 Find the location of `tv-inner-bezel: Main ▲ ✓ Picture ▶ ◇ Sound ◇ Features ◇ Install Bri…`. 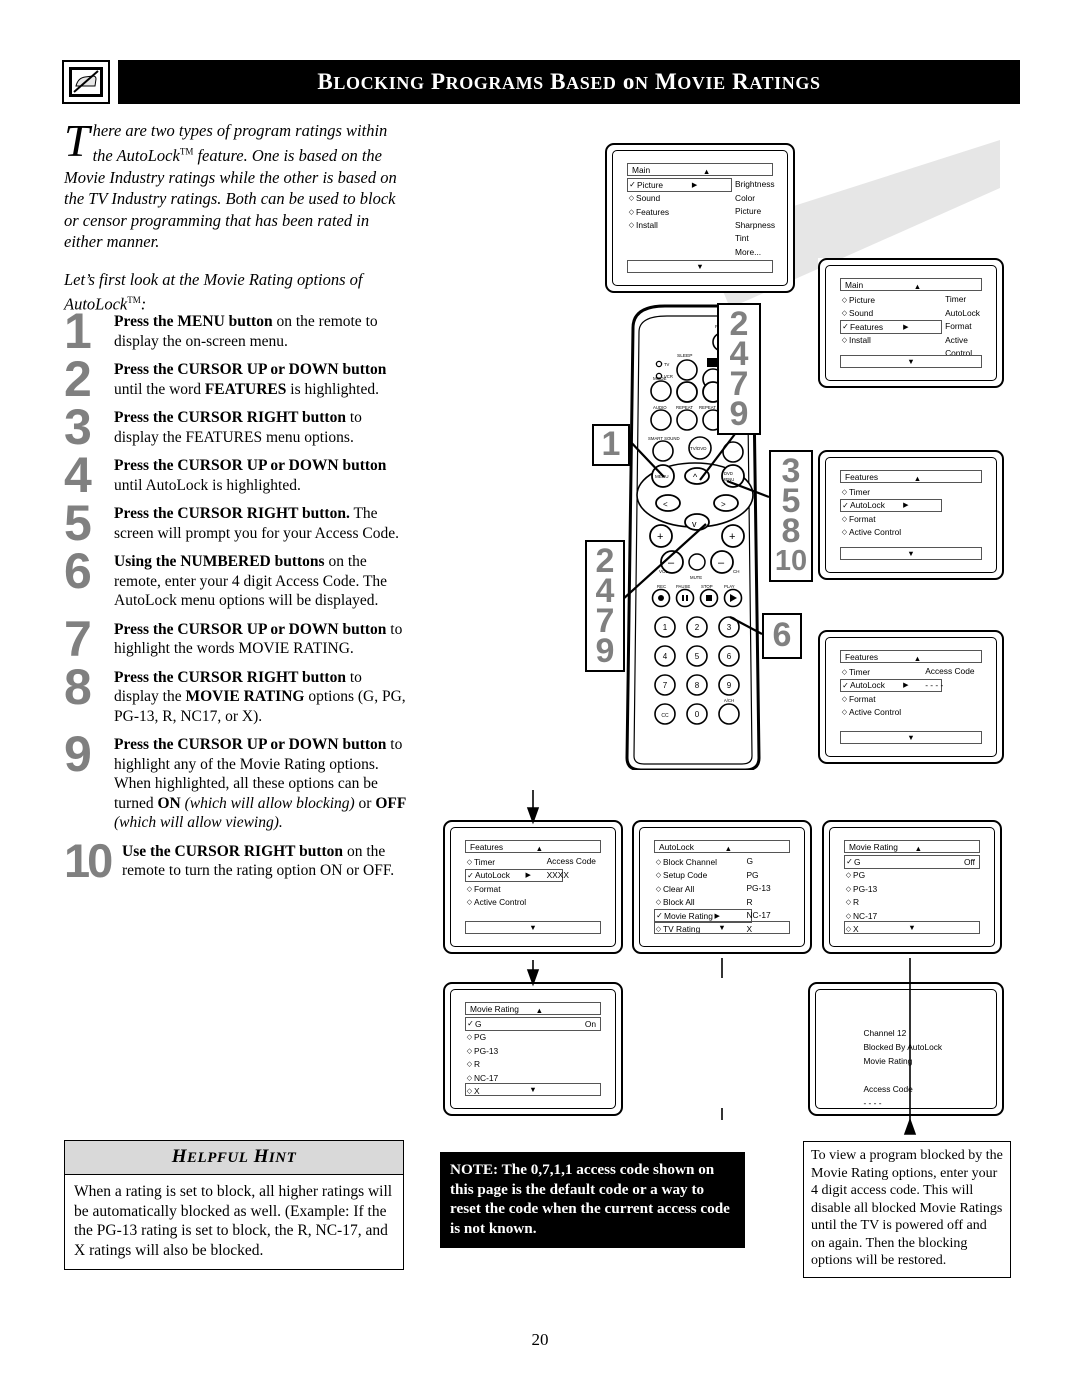

tv-inner-bezel: Main ▲ ✓ Picture ▶ ◇ Sound ◇ Features ◇ Install Bri… is located at coordinates (700, 218).